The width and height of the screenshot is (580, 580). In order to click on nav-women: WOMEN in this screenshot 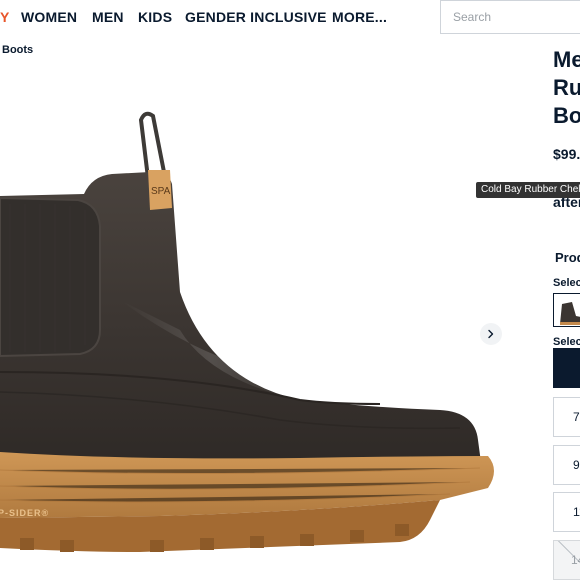, I will do `click(49, 17)`.